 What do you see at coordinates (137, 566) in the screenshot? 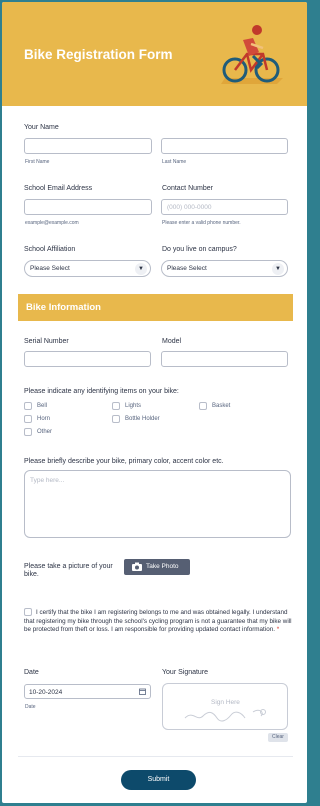
I see `camera-icon` at bounding box center [137, 566].